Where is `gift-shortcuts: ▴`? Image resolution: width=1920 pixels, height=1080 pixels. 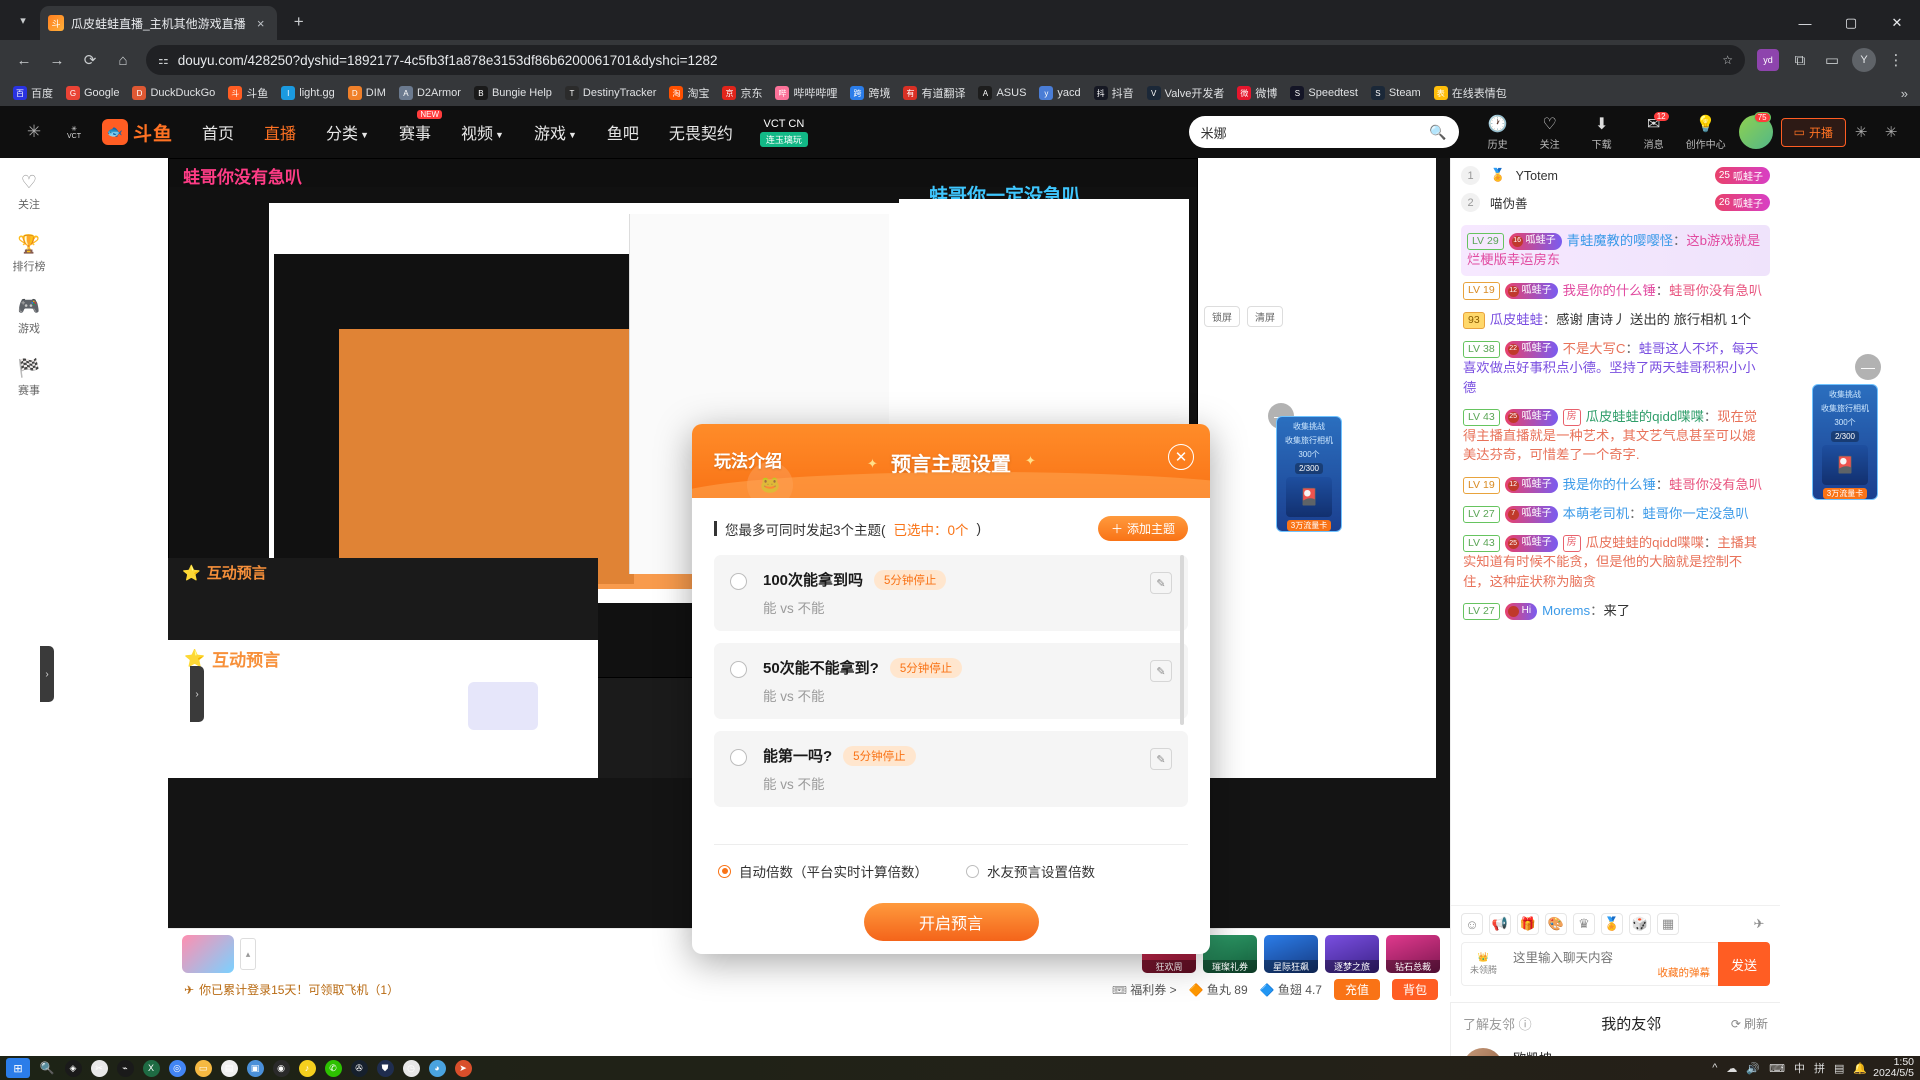
gift-shortcuts: ▴ is located at coordinates (219, 954).